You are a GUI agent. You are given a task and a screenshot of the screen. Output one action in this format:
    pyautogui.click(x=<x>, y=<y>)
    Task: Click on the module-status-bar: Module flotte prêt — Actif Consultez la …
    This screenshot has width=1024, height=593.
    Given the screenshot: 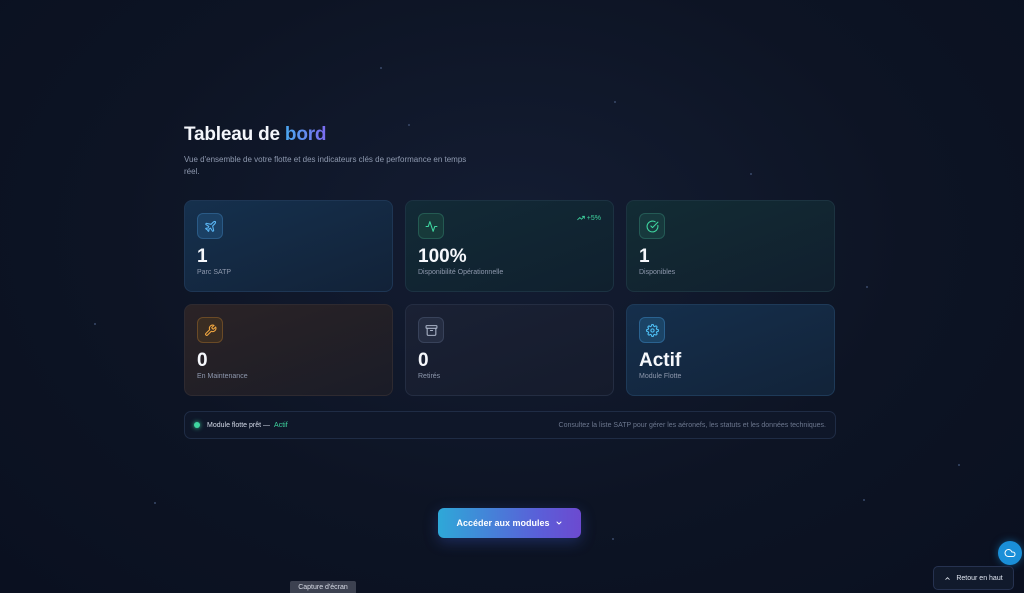 What is the action you would take?
    pyautogui.click(x=510, y=425)
    